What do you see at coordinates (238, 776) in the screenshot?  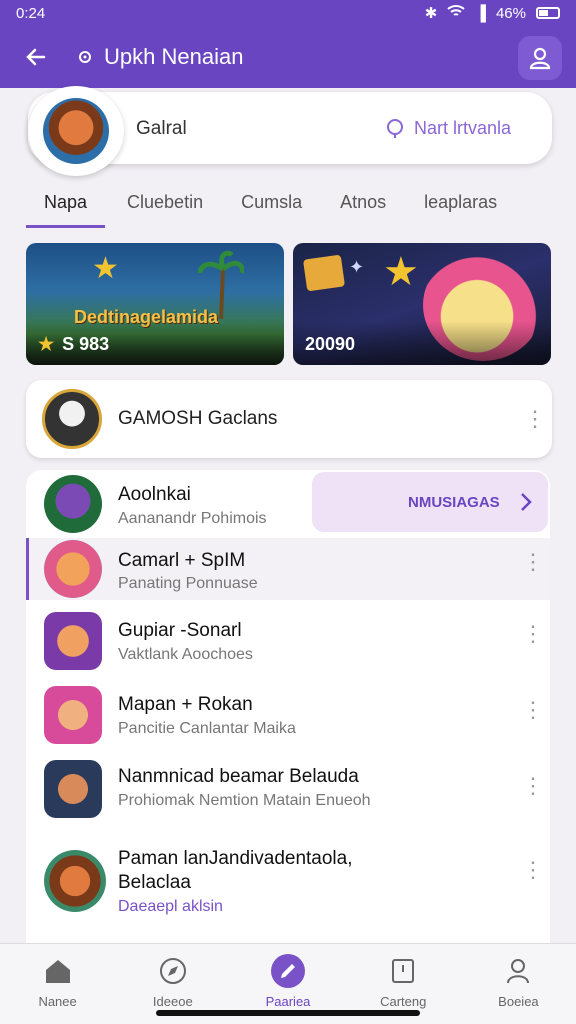 I see `list-item-title: Nanmnicad beamar Belauda` at bounding box center [238, 776].